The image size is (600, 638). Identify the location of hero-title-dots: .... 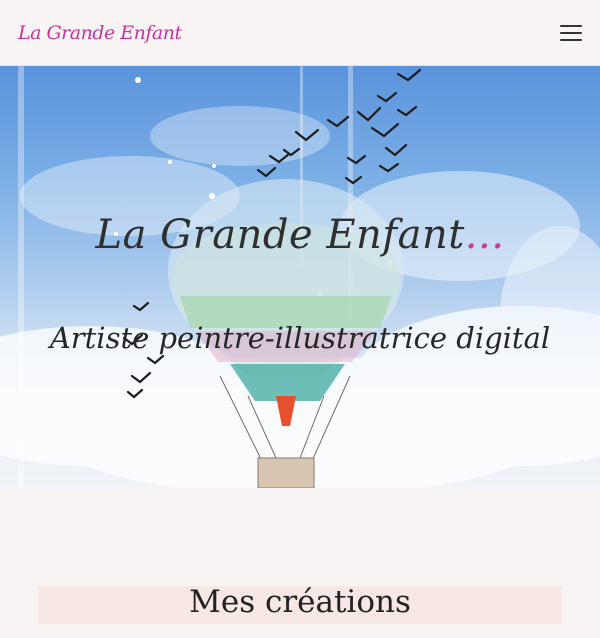
(484, 235).